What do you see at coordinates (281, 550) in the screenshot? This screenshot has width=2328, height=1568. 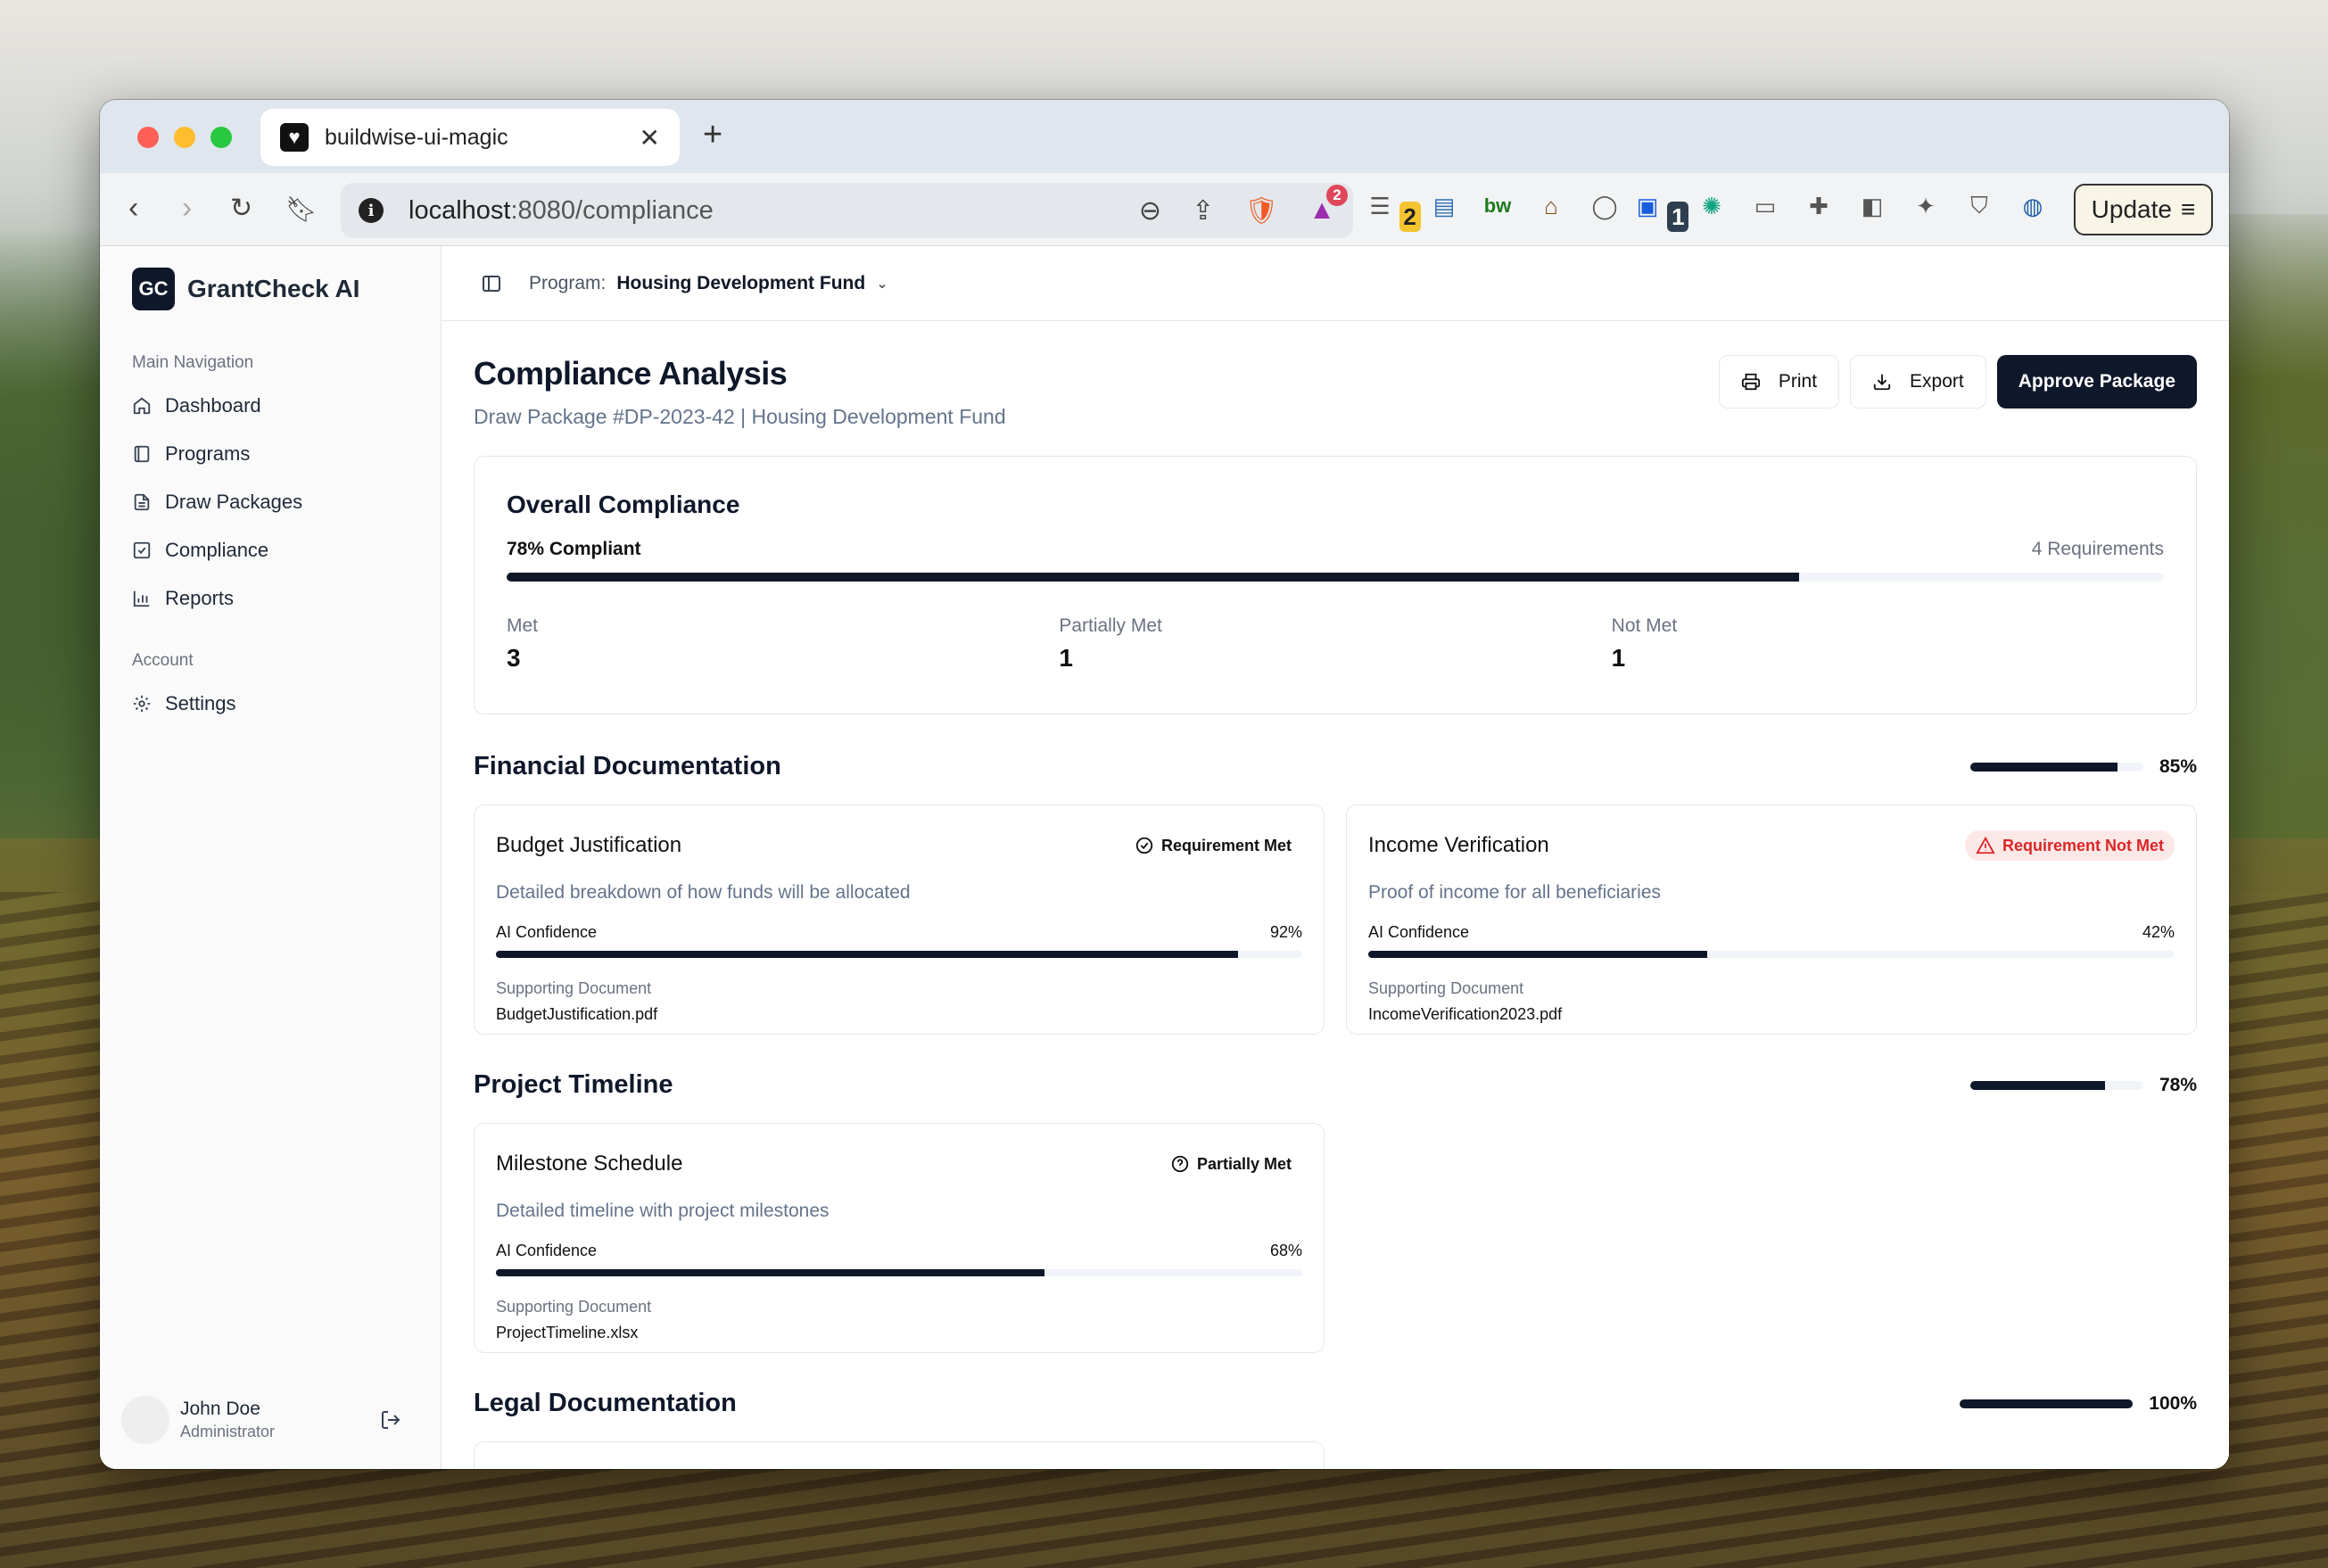 I see `sidebar-item-compliance: Compliance` at bounding box center [281, 550].